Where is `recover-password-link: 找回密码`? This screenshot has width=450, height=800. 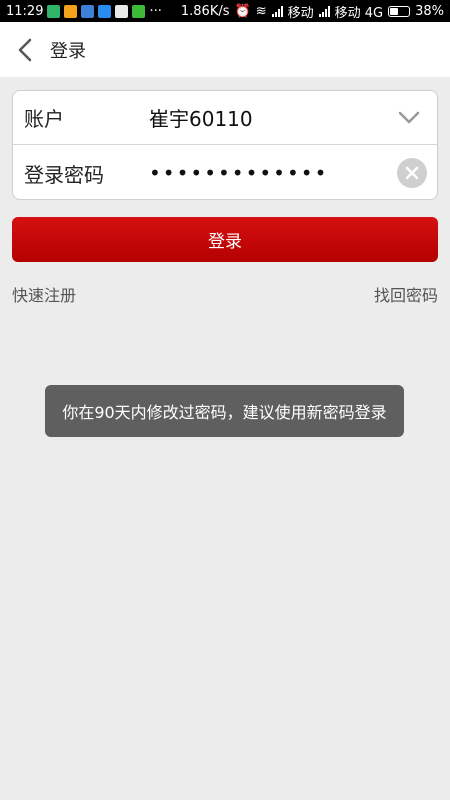
recover-password-link: 找回密码 is located at coordinates (406, 294).